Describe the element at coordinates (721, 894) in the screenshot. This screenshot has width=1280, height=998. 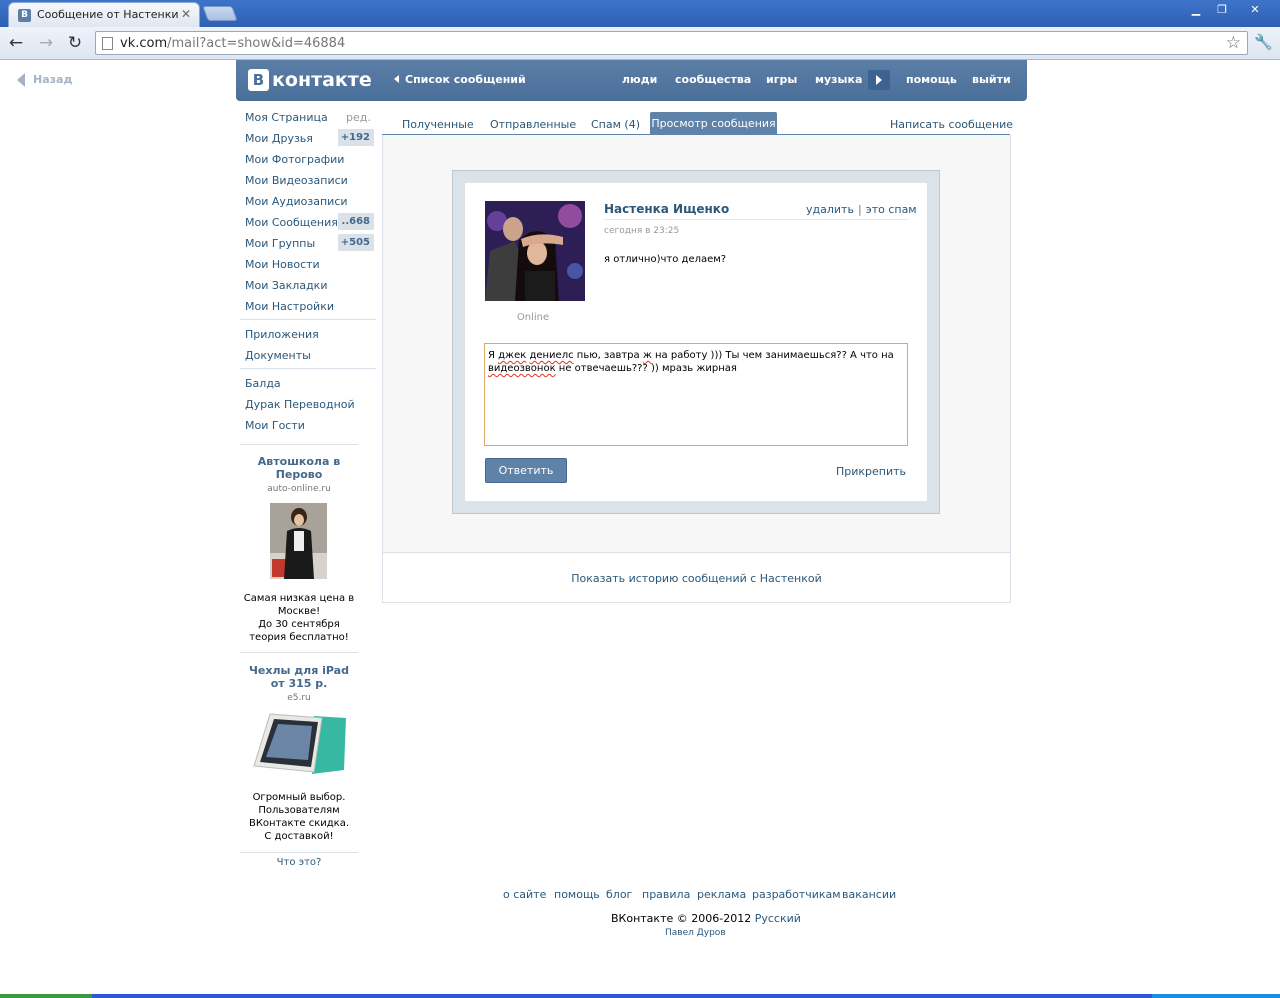
I see `footer-ads: реклама` at that location.